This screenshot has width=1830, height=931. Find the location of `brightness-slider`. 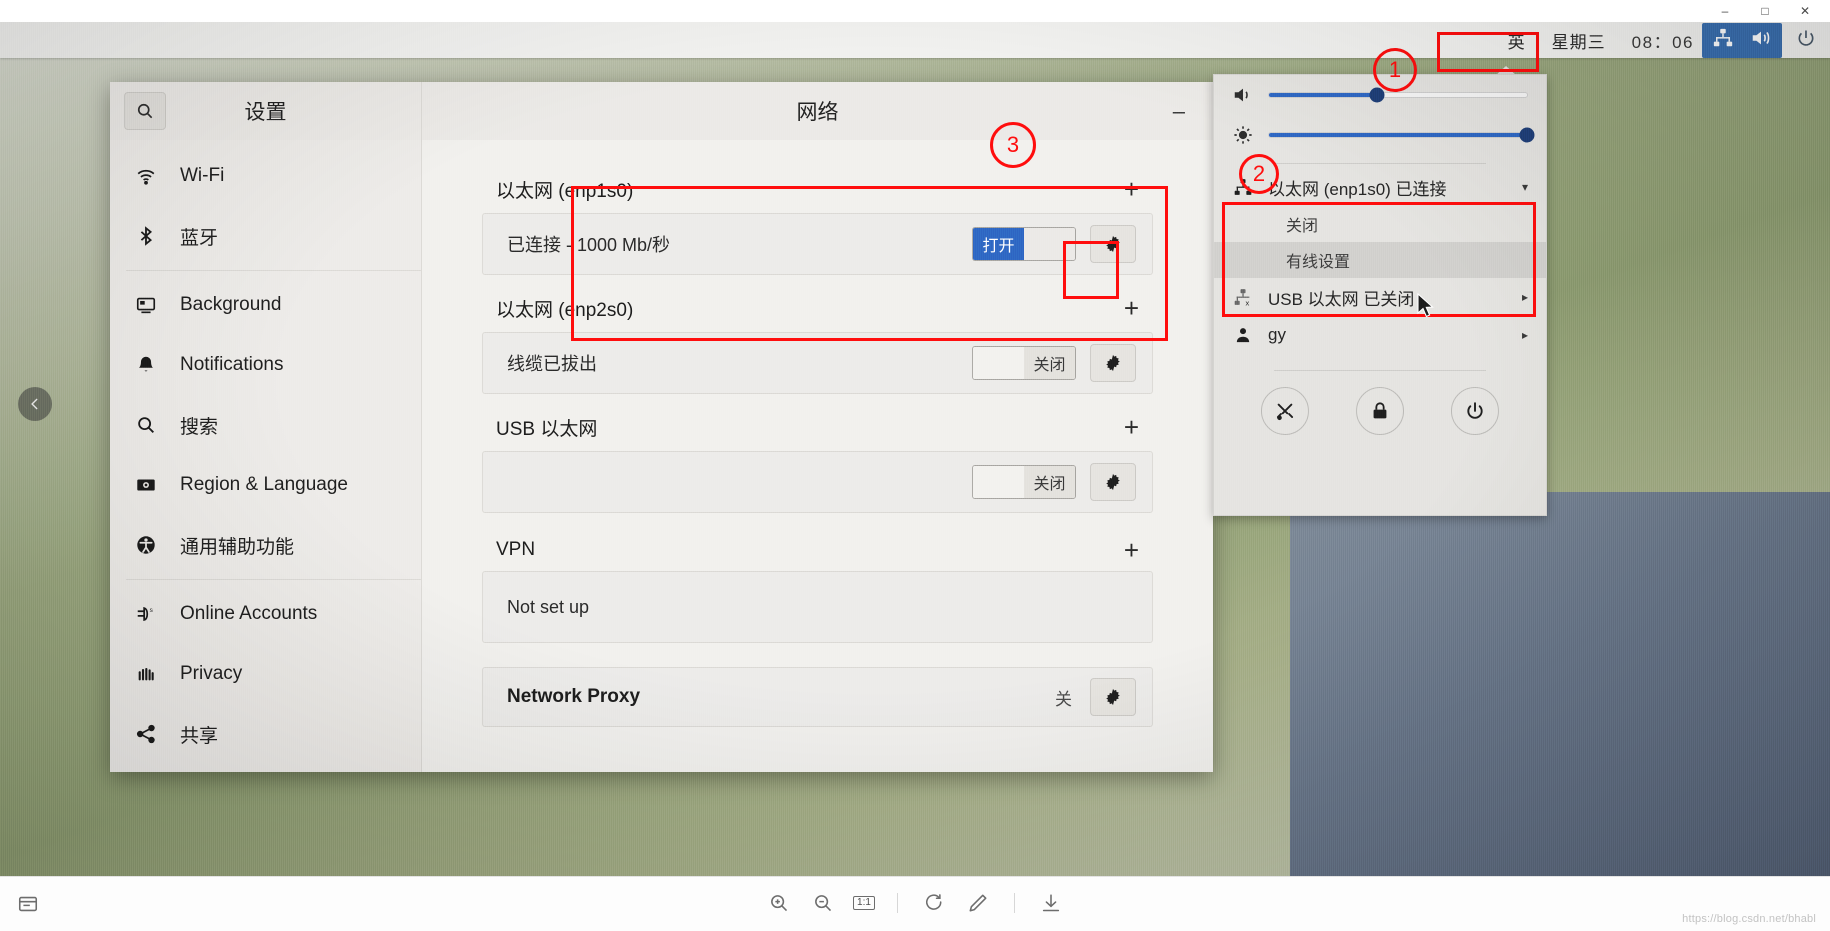

brightness-slider is located at coordinates (1401, 135).